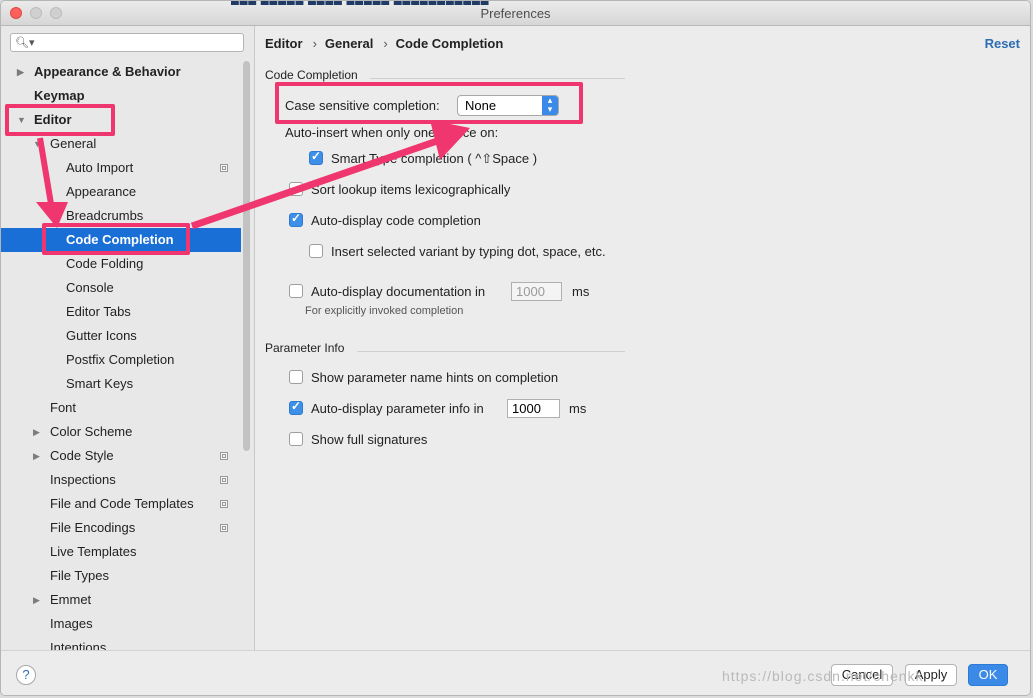 The image size is (1033, 698). I want to click on auto-param-unit: ms, so click(578, 408).